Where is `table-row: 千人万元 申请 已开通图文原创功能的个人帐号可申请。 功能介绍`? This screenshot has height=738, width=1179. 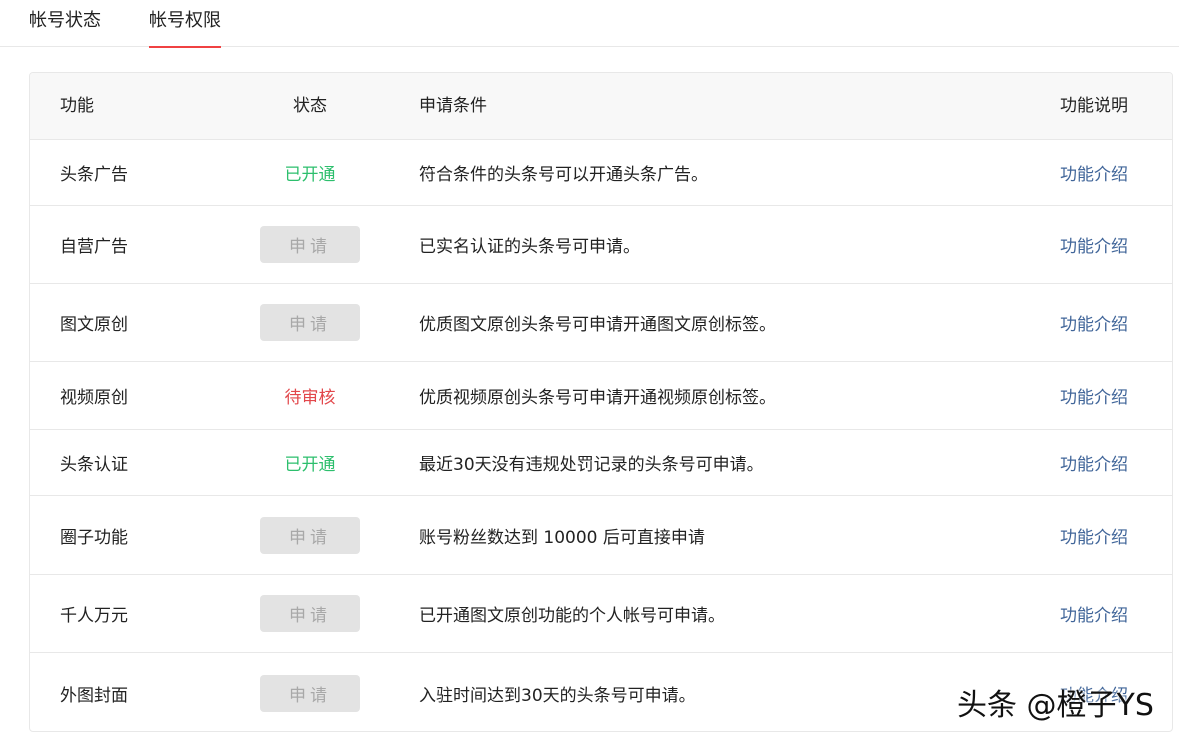 table-row: 千人万元 申请 已开通图文原创功能的个人帐号可申请。 功能介绍 is located at coordinates (601, 614).